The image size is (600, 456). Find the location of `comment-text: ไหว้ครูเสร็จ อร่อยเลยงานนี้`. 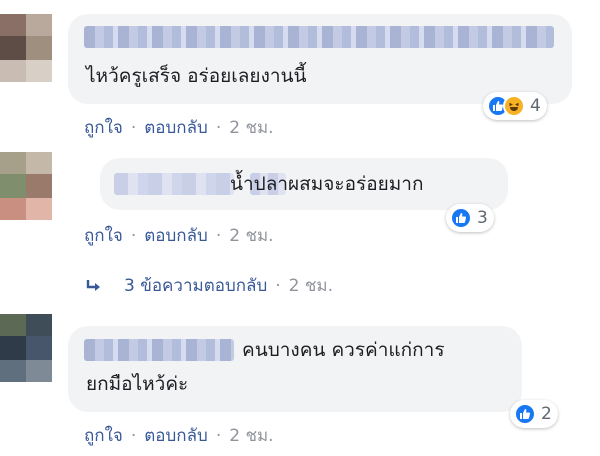

comment-text: ไหว้ครูเสร็จ อร่อยเลยงานนี้ is located at coordinates (196, 76).